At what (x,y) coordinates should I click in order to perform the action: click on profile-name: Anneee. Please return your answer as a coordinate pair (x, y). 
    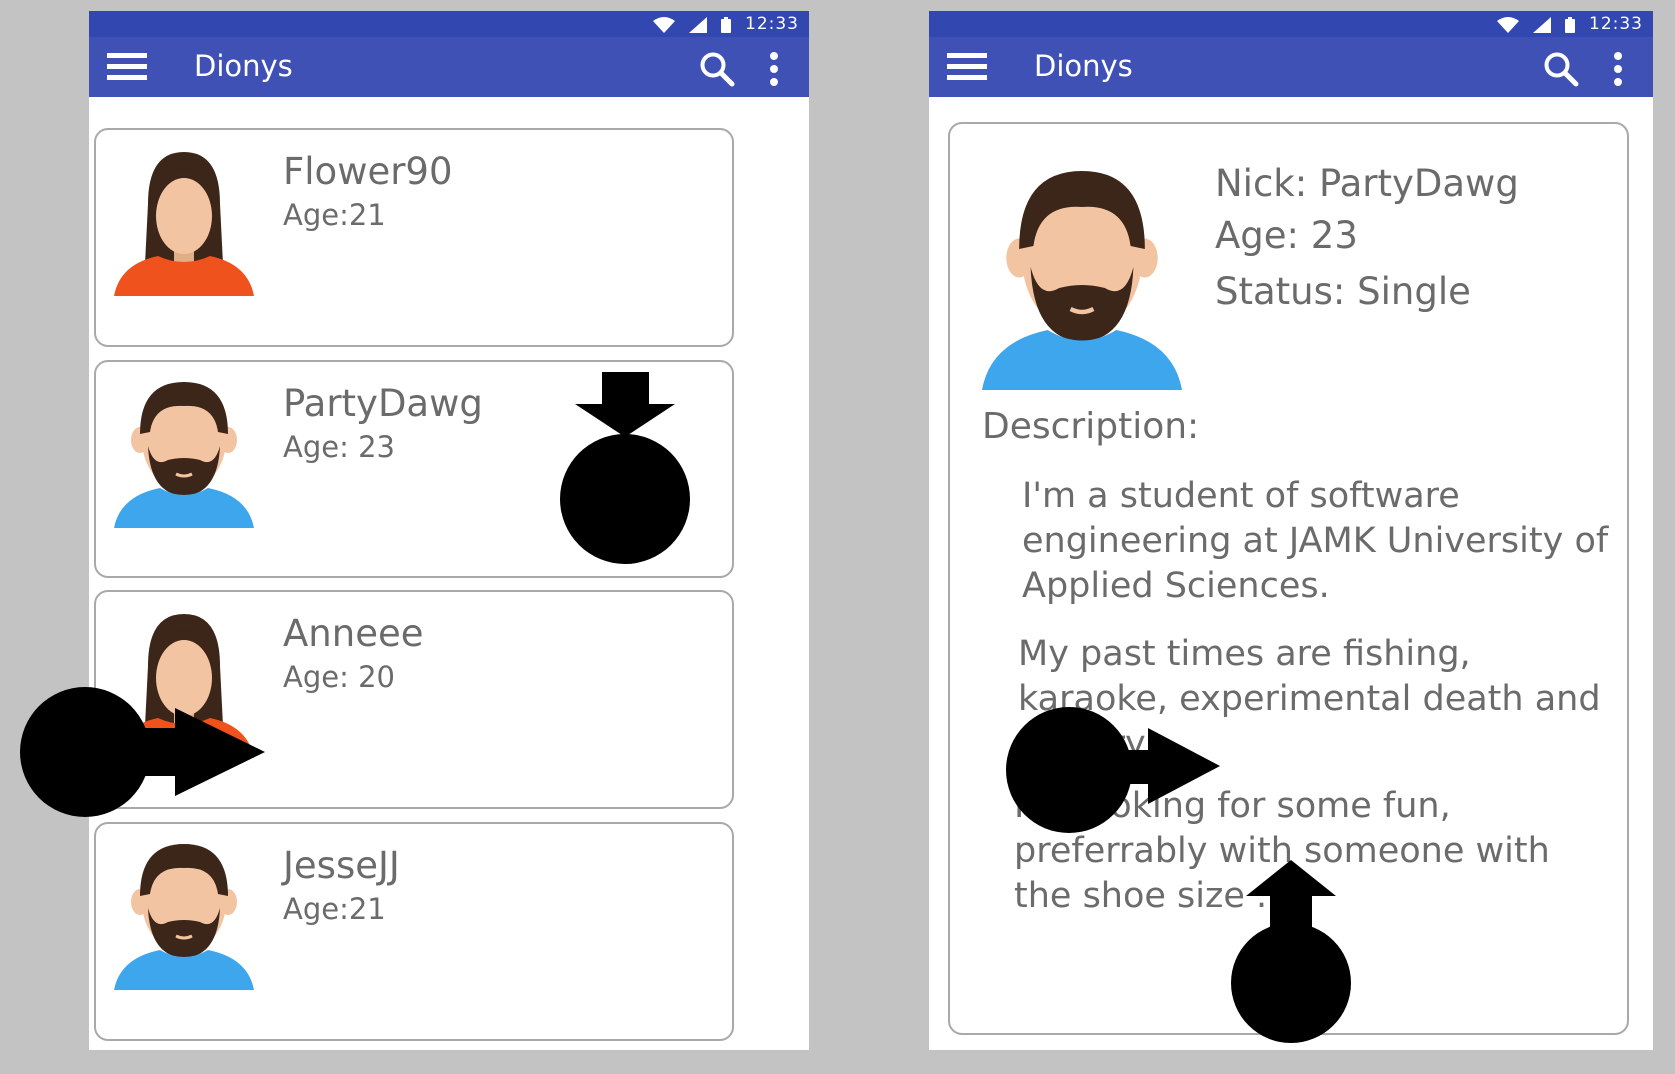
    Looking at the image, I should click on (353, 633).